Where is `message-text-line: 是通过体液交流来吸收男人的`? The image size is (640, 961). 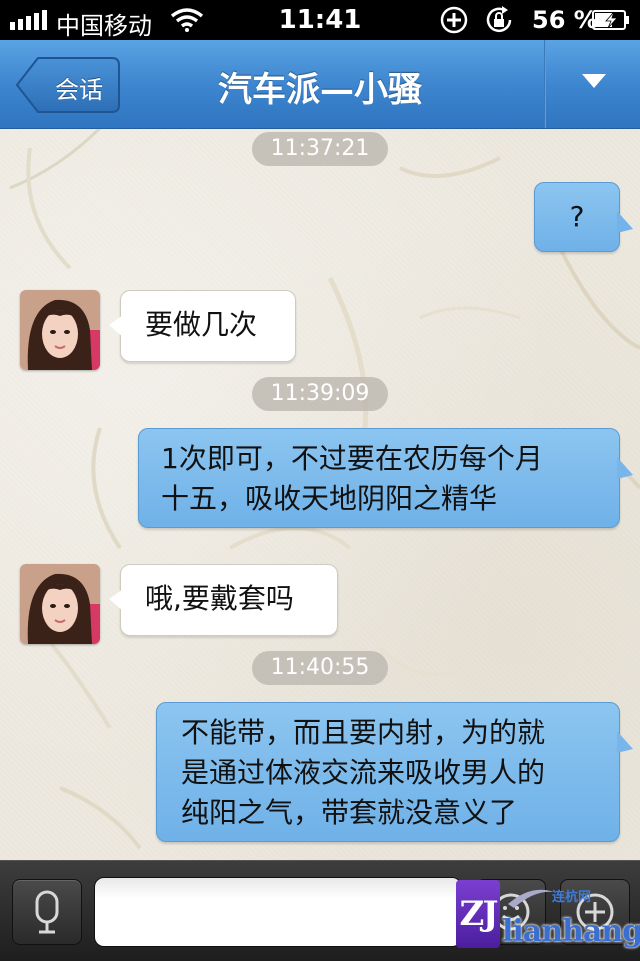
message-text-line: 是通过体液交流来吸收男人的 is located at coordinates (363, 772).